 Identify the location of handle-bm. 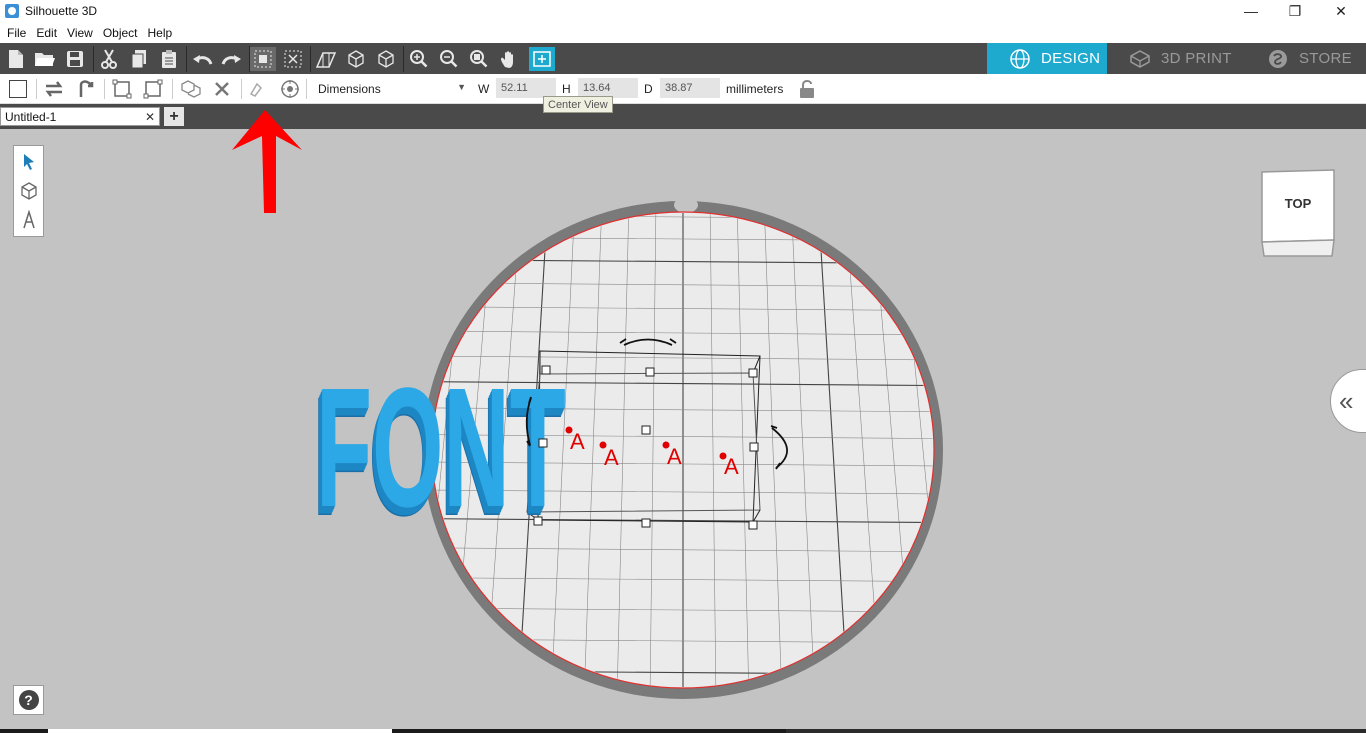
(646, 523).